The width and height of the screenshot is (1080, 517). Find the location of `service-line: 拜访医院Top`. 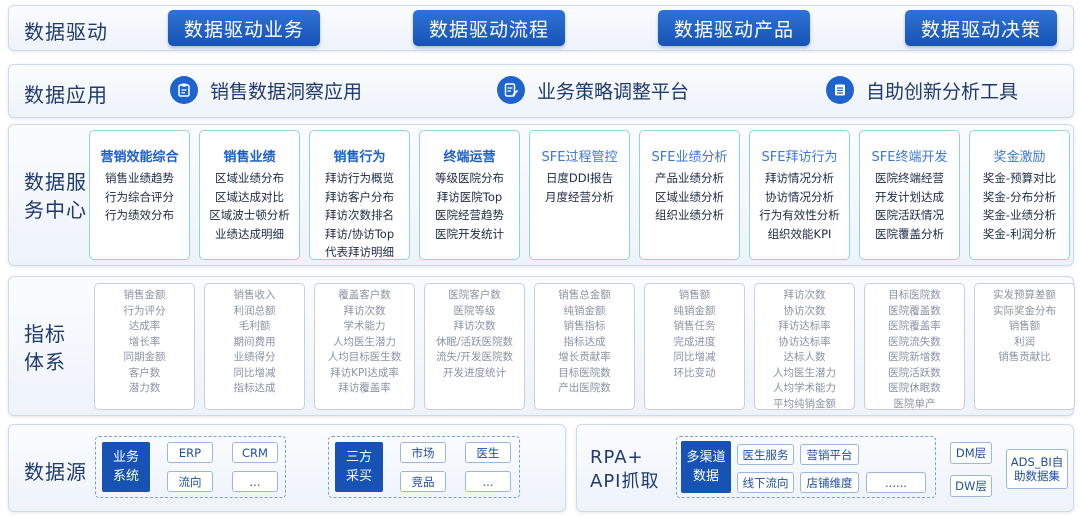

service-line: 拜访医院Top is located at coordinates (469, 196).